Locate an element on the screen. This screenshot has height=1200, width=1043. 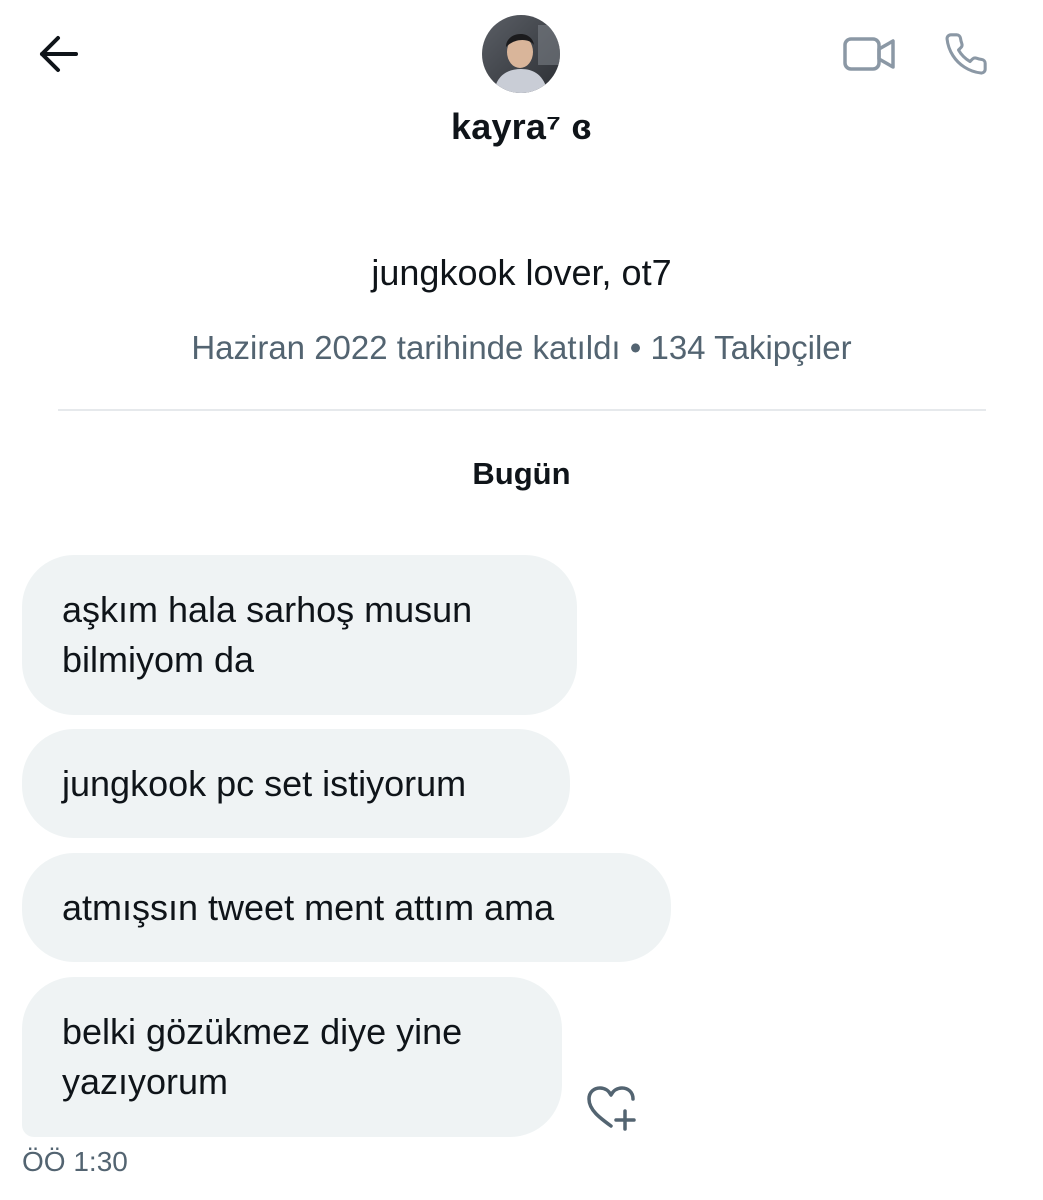
divider is located at coordinates (522, 410).